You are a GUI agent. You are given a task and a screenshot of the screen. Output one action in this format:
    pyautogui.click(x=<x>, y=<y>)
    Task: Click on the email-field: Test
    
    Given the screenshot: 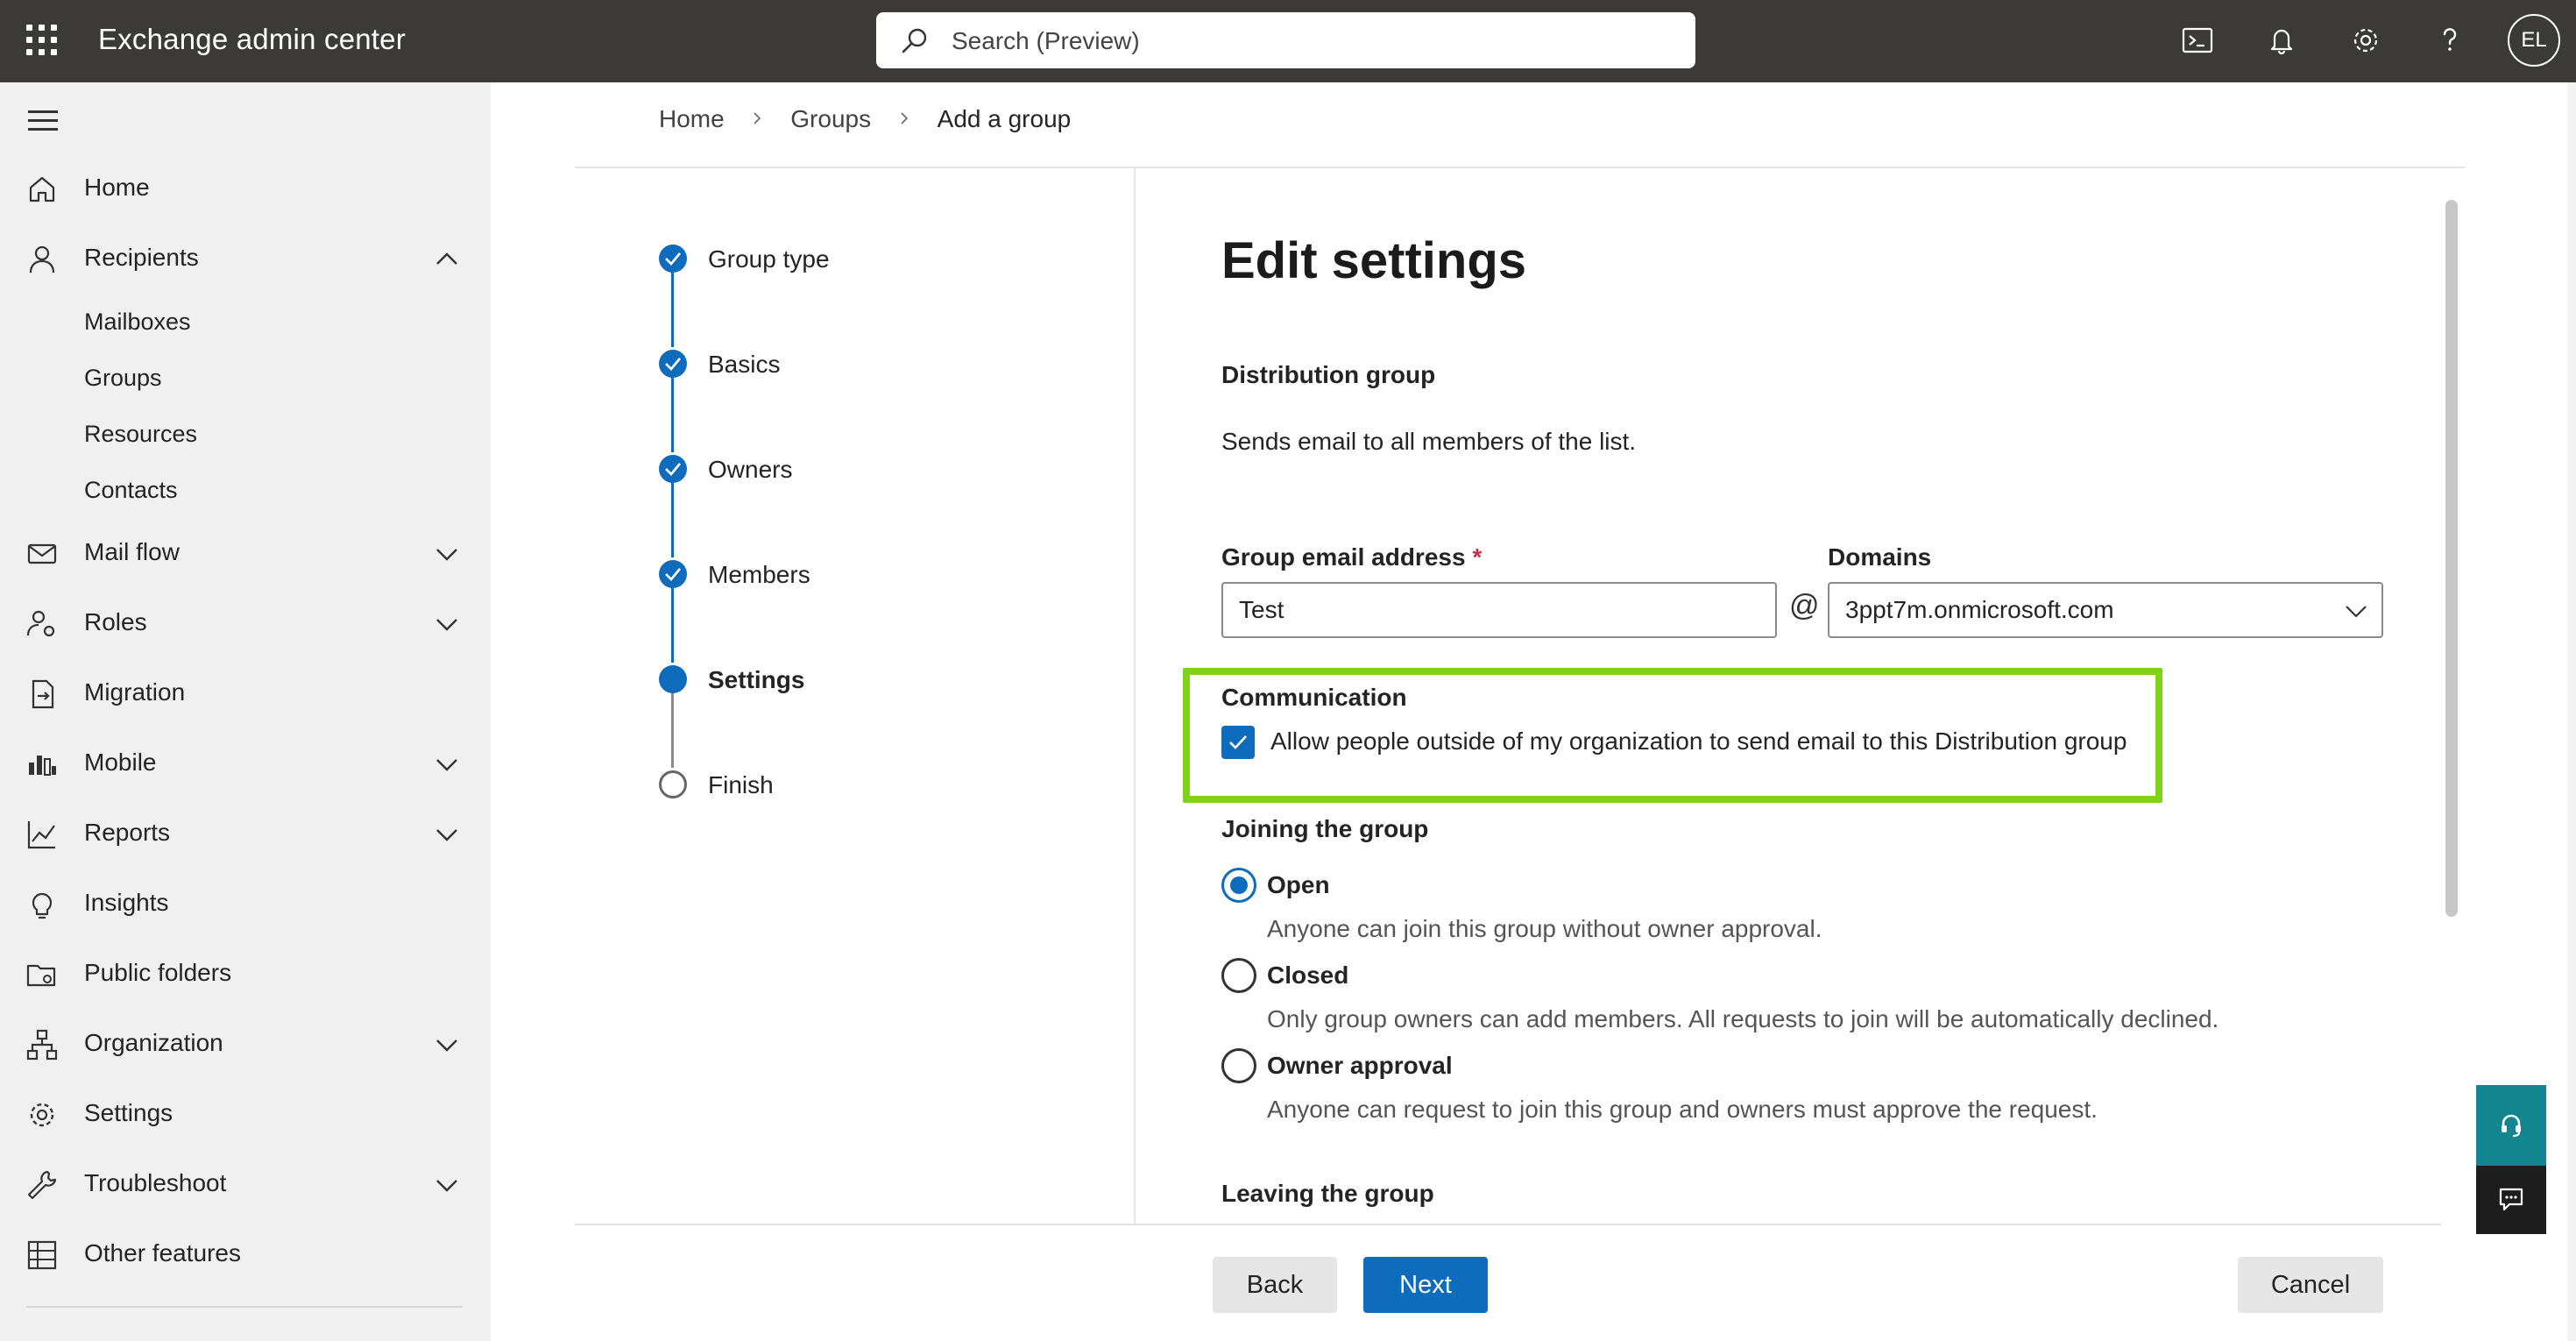 What is the action you would take?
    pyautogui.click(x=1499, y=610)
    